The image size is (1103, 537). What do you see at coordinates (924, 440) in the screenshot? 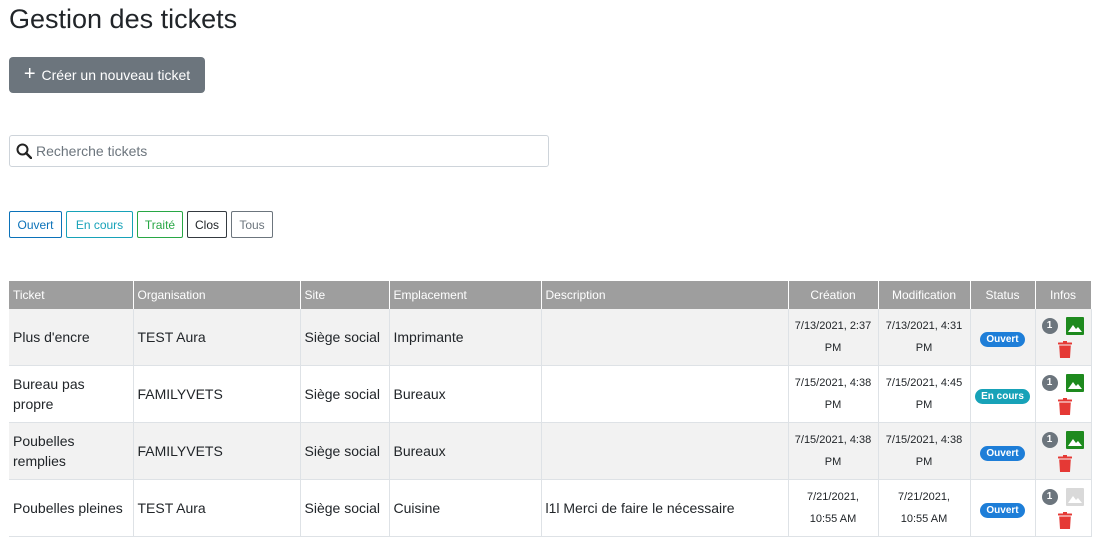
I see `modification-date: 7/15/2021, 4:38` at bounding box center [924, 440].